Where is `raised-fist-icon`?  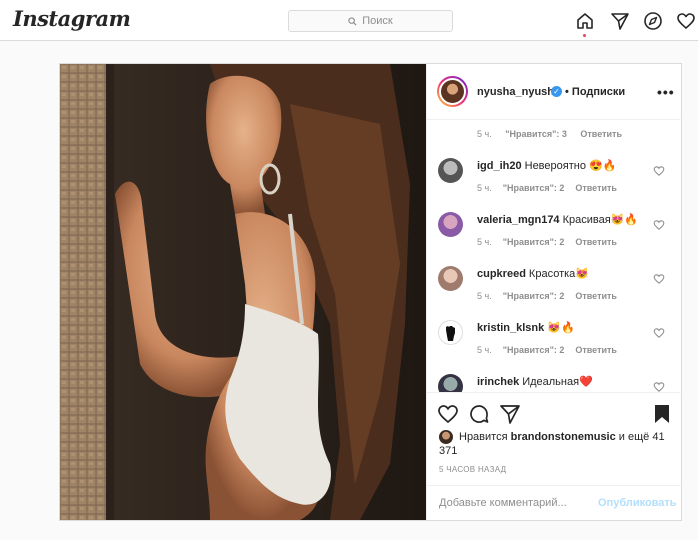 raised-fist-icon is located at coordinates (450, 333).